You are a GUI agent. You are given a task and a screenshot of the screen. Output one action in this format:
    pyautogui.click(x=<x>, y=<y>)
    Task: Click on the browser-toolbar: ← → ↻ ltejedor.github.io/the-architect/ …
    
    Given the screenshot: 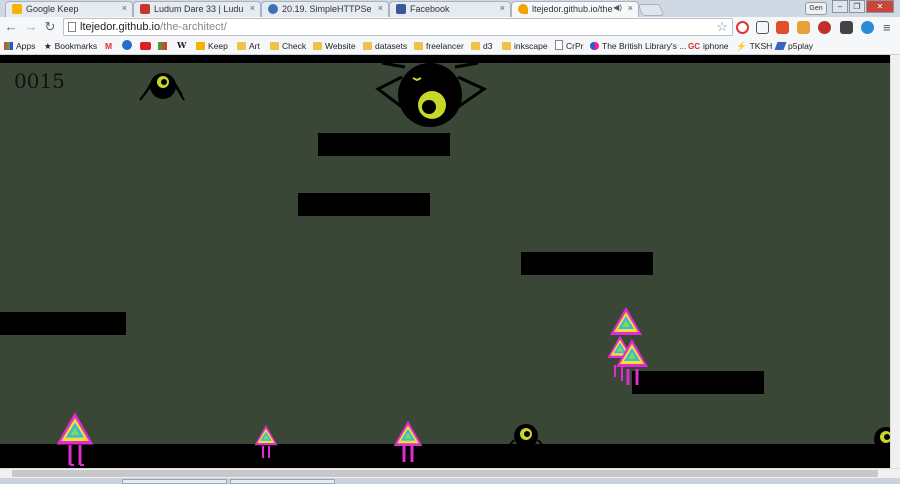 What is the action you would take?
    pyautogui.click(x=450, y=27)
    